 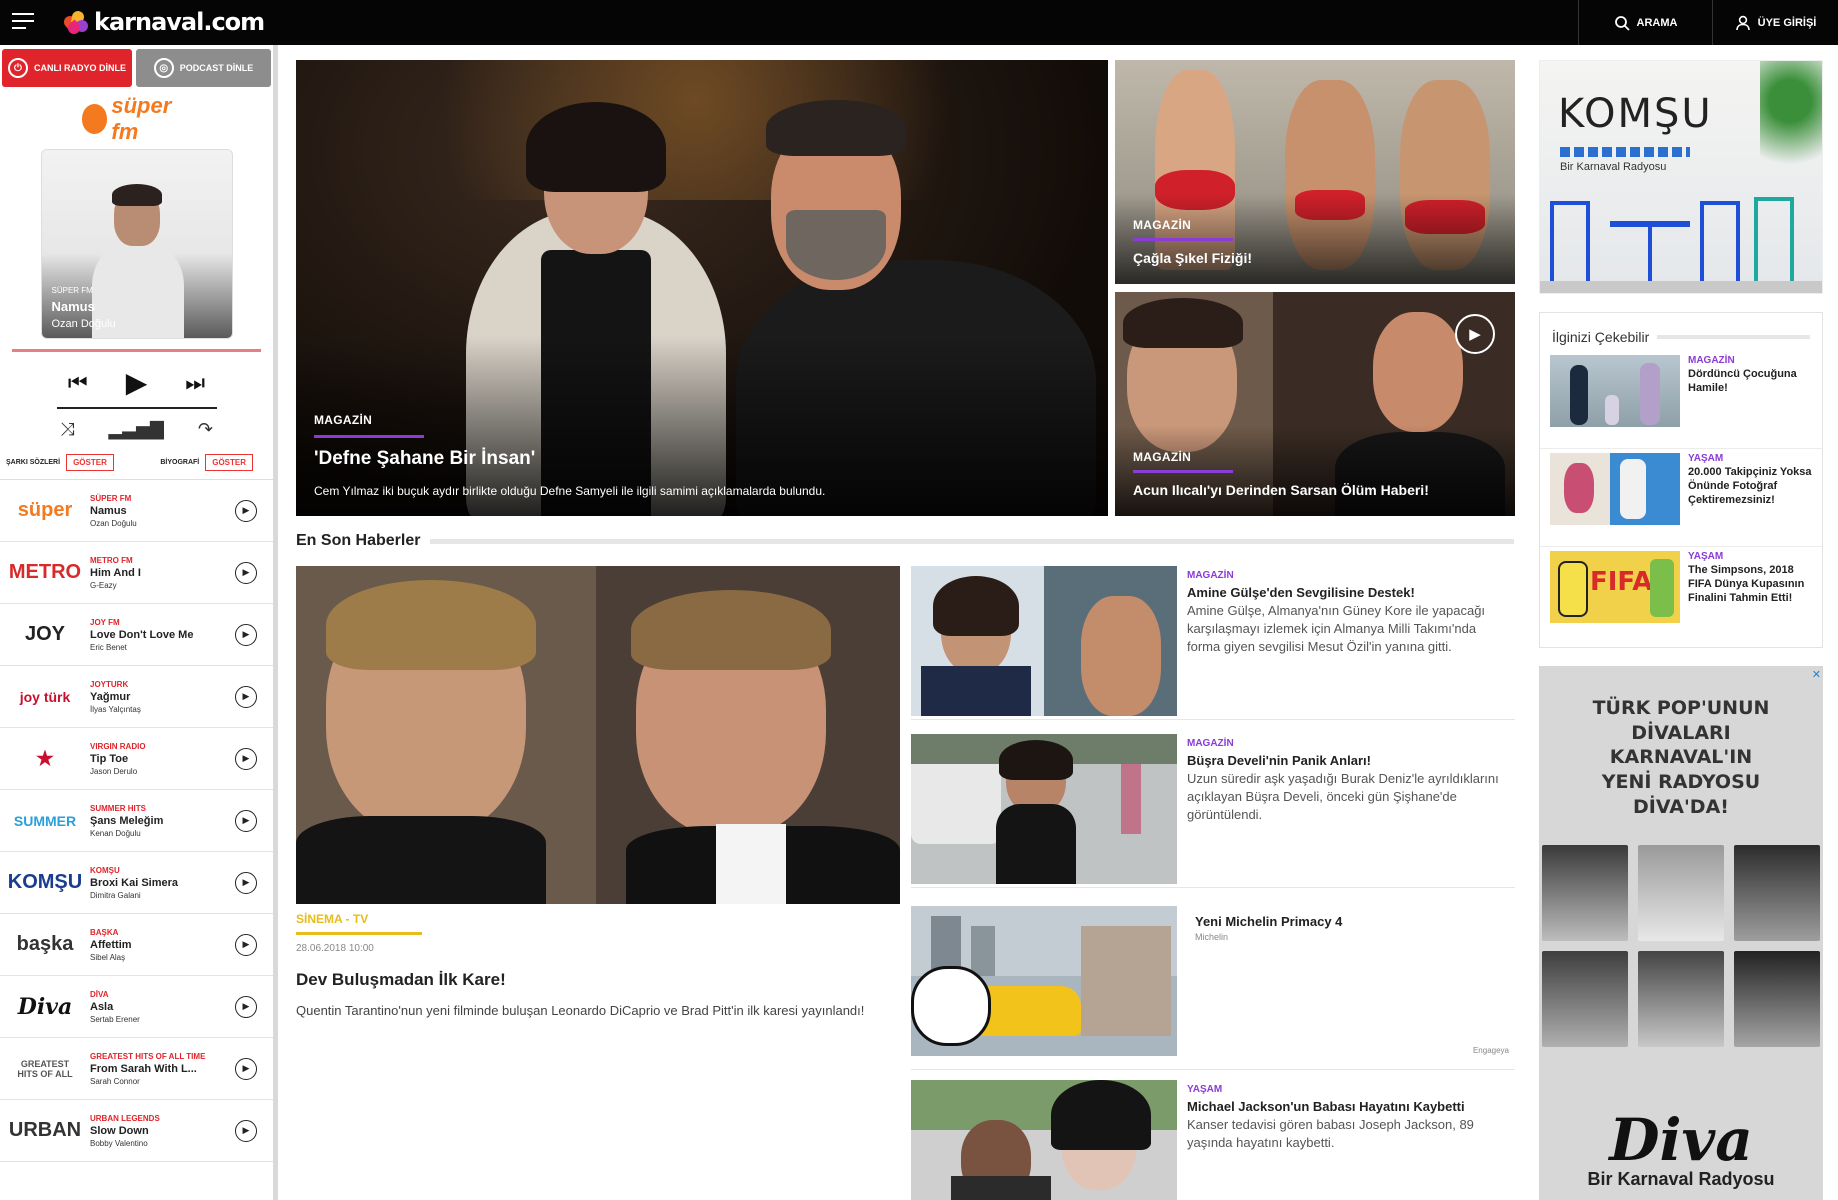 I want to click on station-name: SUMMER HITS, so click(x=118, y=808).